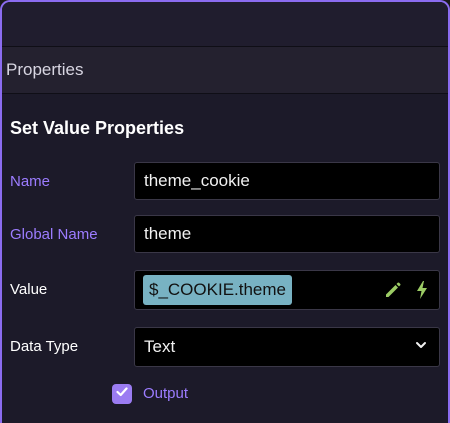 The width and height of the screenshot is (450, 423). I want to click on data-type-label: Data Type, so click(44, 346).